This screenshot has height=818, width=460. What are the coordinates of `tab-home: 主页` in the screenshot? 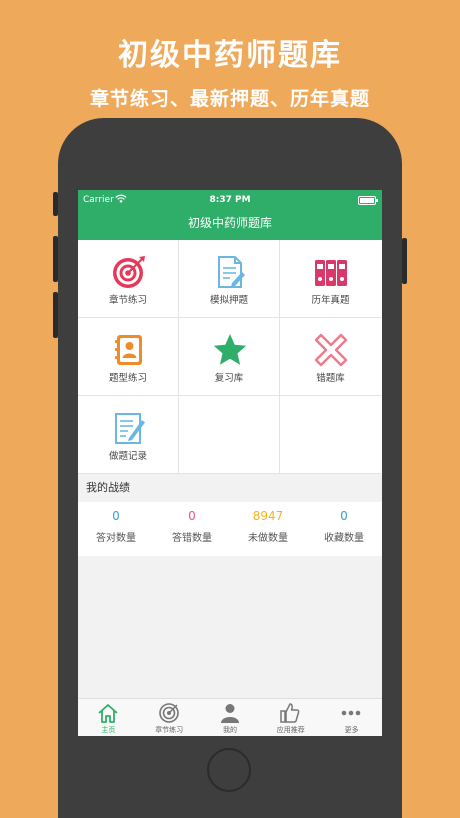 It's located at (108, 717).